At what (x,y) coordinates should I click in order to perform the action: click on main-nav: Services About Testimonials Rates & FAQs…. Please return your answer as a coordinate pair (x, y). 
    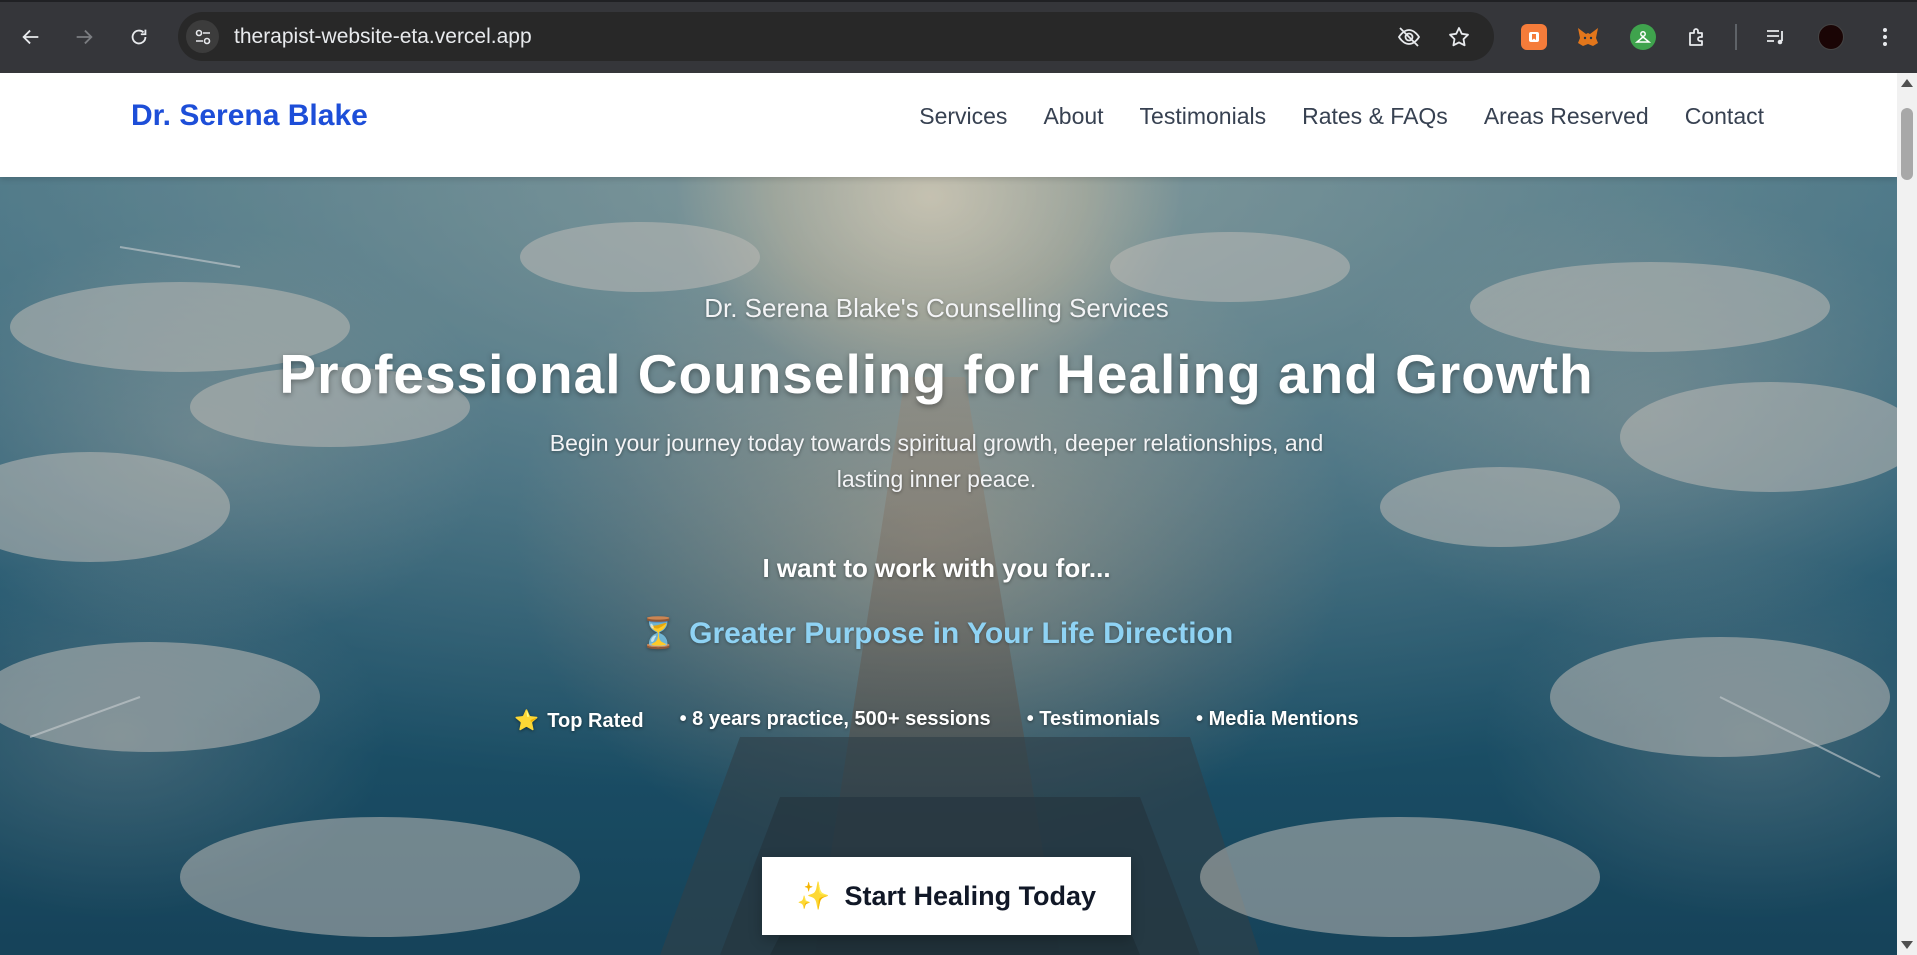
    Looking at the image, I should click on (1341, 116).